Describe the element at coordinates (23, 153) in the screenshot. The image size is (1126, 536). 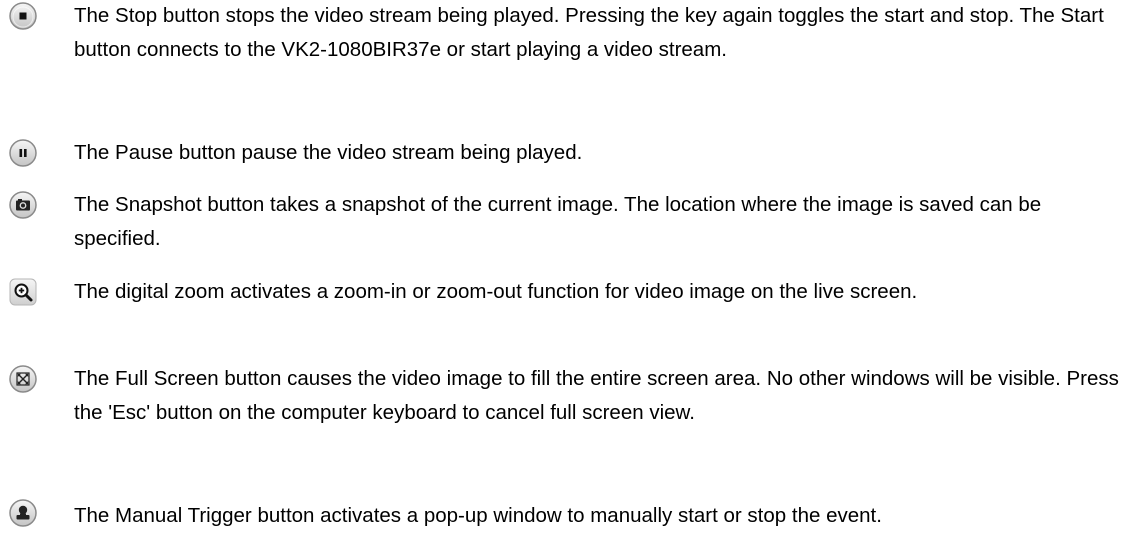
I see `pause-icon` at that location.